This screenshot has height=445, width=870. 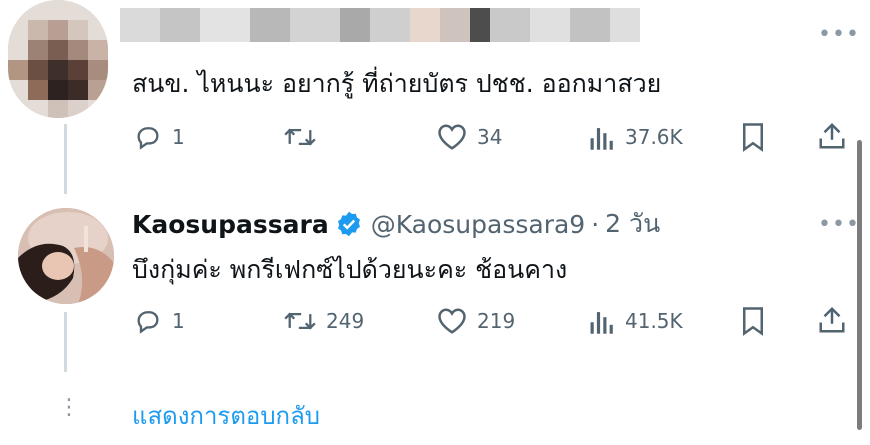 What do you see at coordinates (859, 285) in the screenshot?
I see `scrollbar` at bounding box center [859, 285].